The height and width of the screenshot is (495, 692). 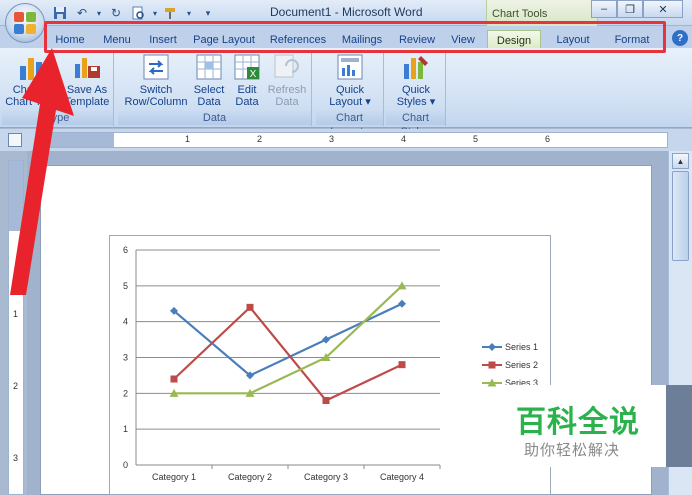 I want to click on save-as-template-label-1: Save As, so click(x=87, y=90).